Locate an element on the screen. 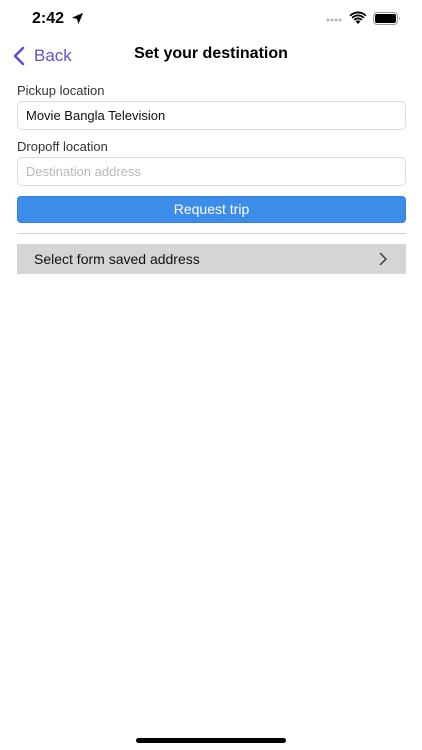  saved-address-label: Select form saved address is located at coordinates (117, 259).